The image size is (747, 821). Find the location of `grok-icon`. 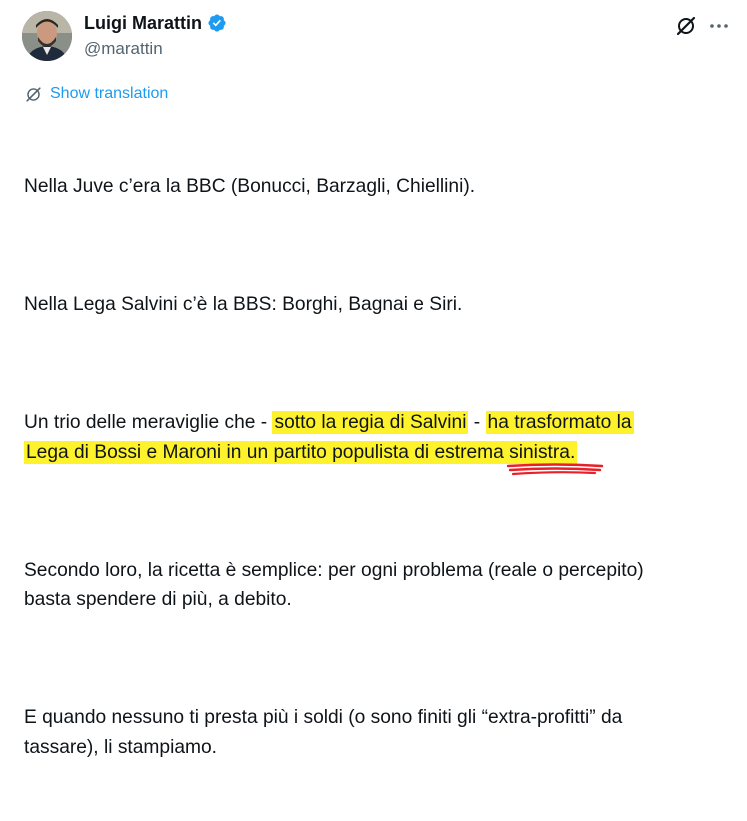

grok-icon is located at coordinates (686, 26).